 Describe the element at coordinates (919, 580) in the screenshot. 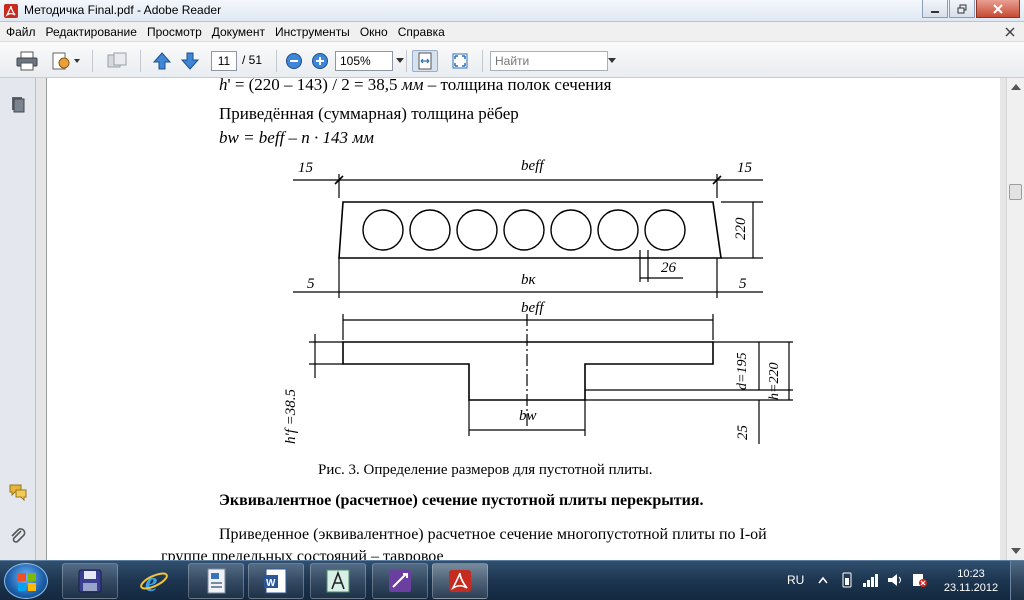

I see `action-center-icon` at that location.